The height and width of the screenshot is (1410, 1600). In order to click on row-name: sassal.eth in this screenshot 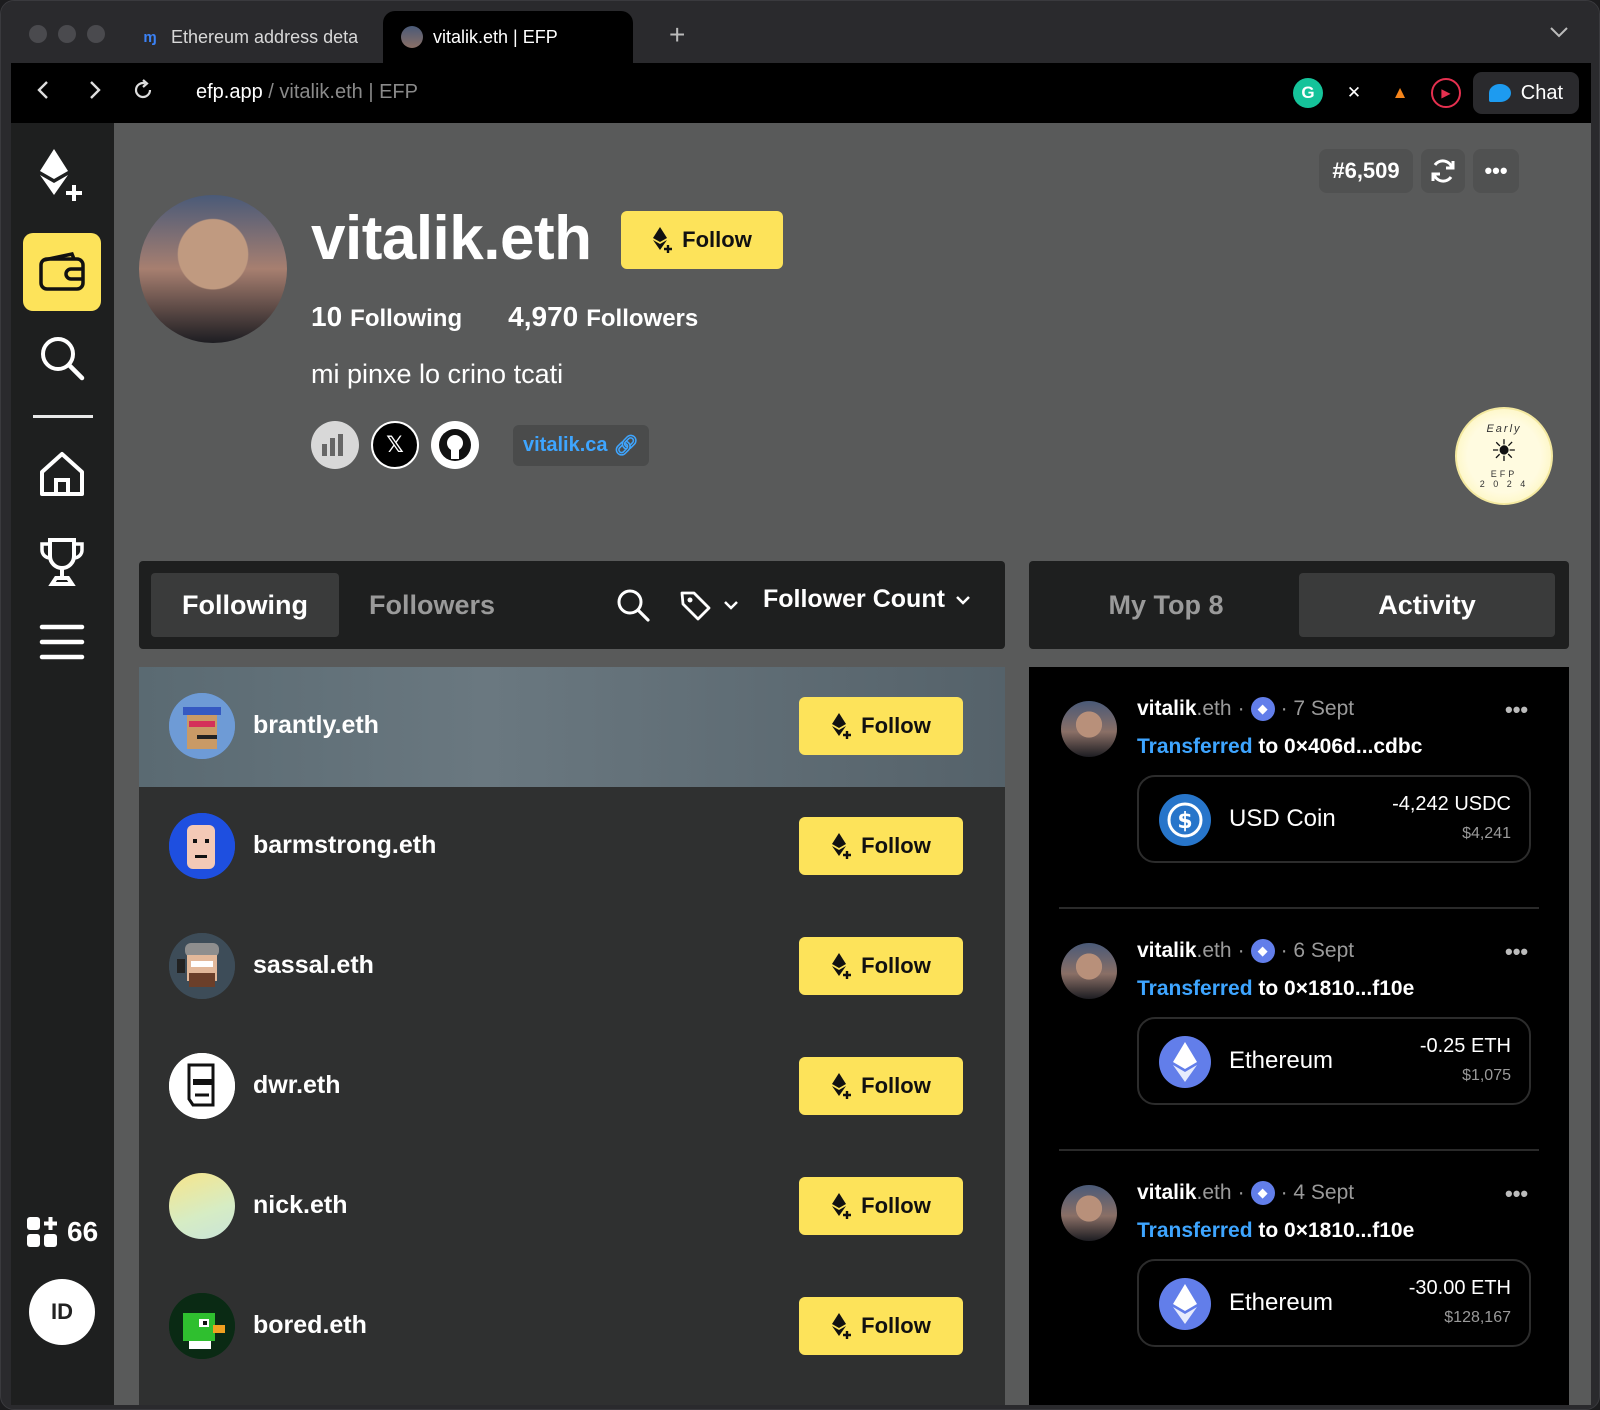, I will do `click(313, 965)`.